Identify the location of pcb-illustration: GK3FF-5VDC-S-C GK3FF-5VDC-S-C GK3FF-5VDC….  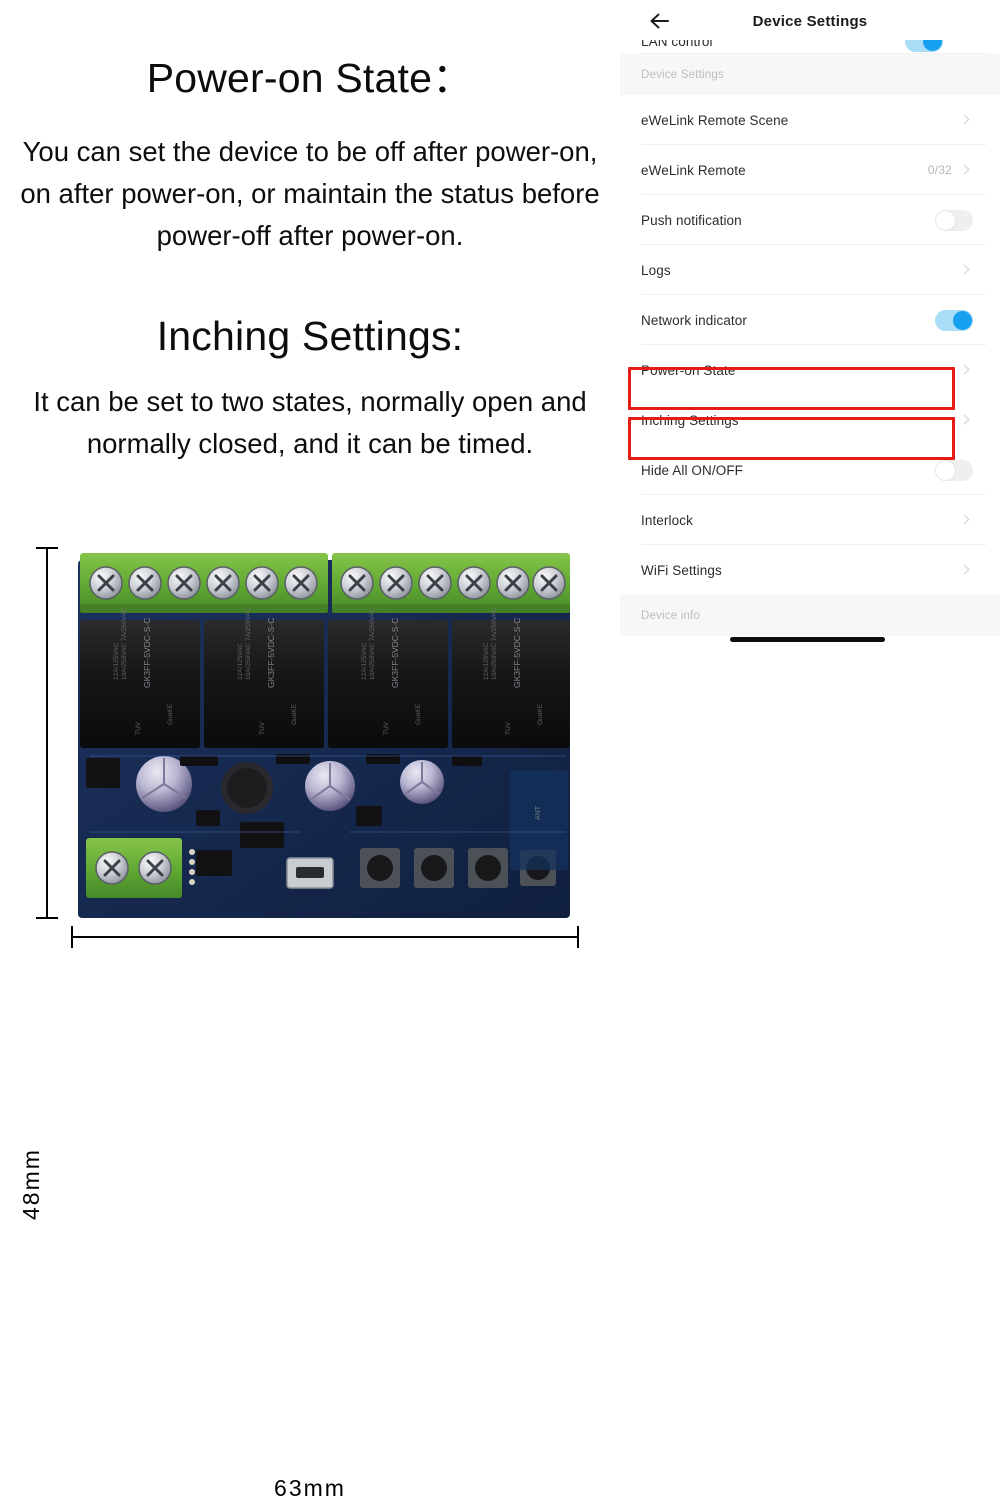
(307, 747).